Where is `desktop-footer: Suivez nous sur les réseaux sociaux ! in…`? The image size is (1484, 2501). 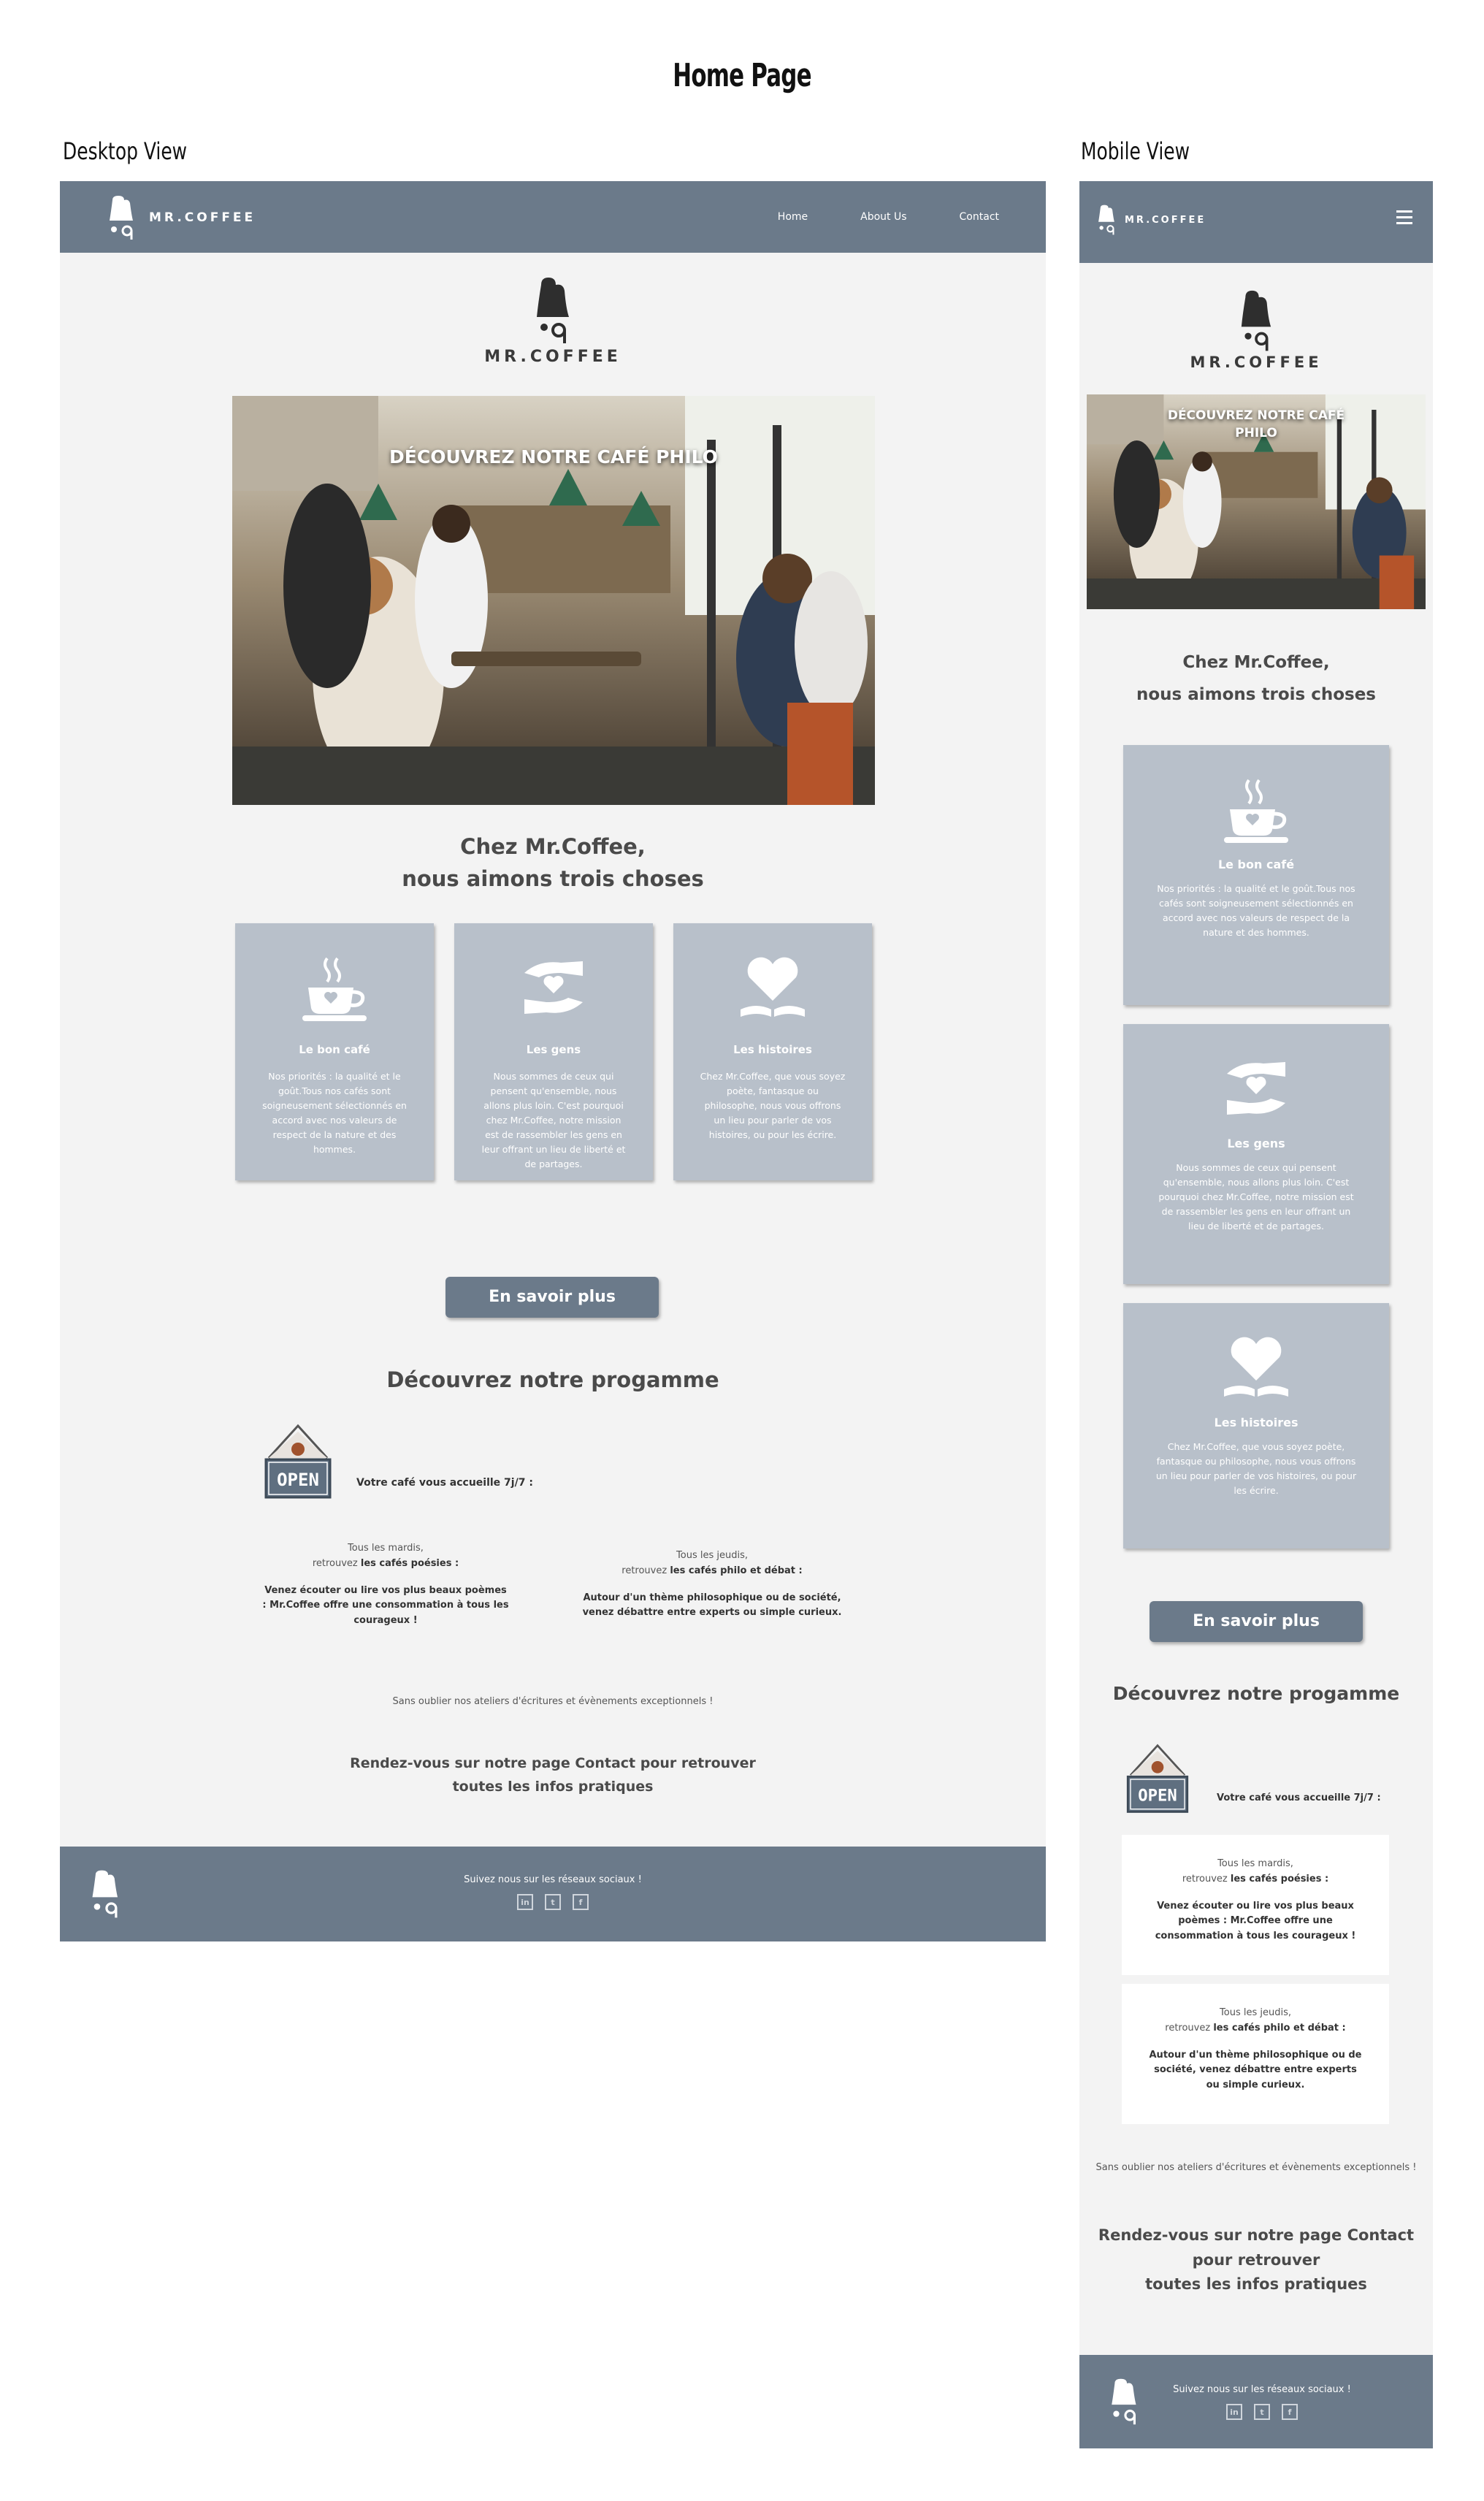 desktop-footer: Suivez nous sur les réseaux sociaux ! in… is located at coordinates (553, 1894).